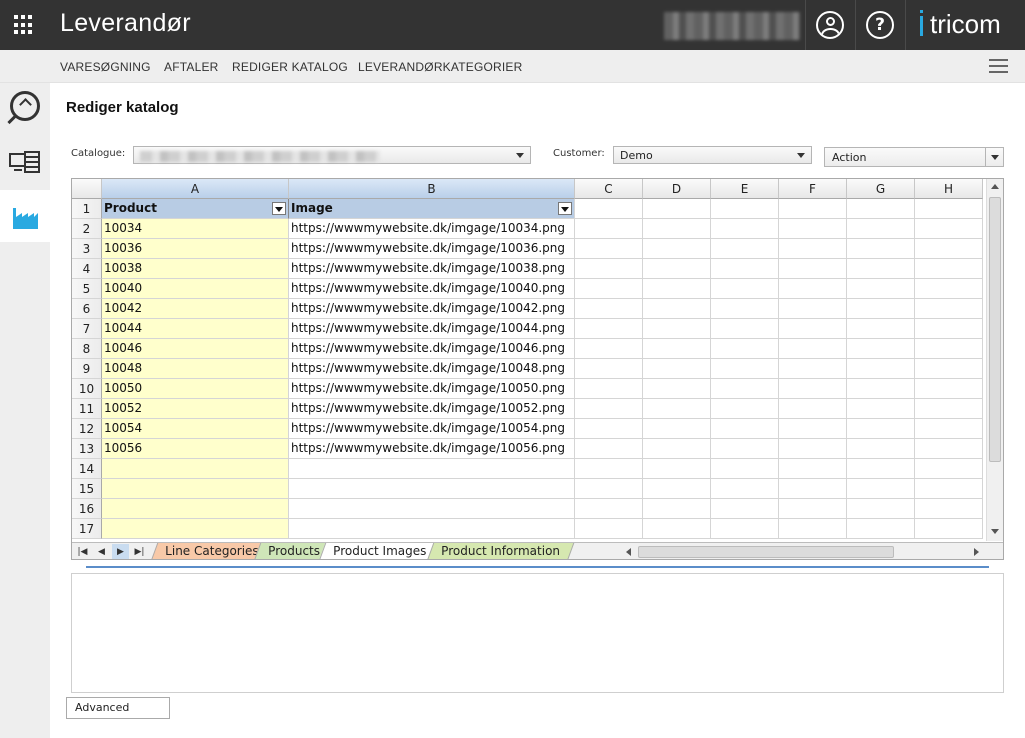 This screenshot has width=1025, height=738. What do you see at coordinates (101, 551) in the screenshot?
I see `prev-sheet-icon: ◀` at bounding box center [101, 551].